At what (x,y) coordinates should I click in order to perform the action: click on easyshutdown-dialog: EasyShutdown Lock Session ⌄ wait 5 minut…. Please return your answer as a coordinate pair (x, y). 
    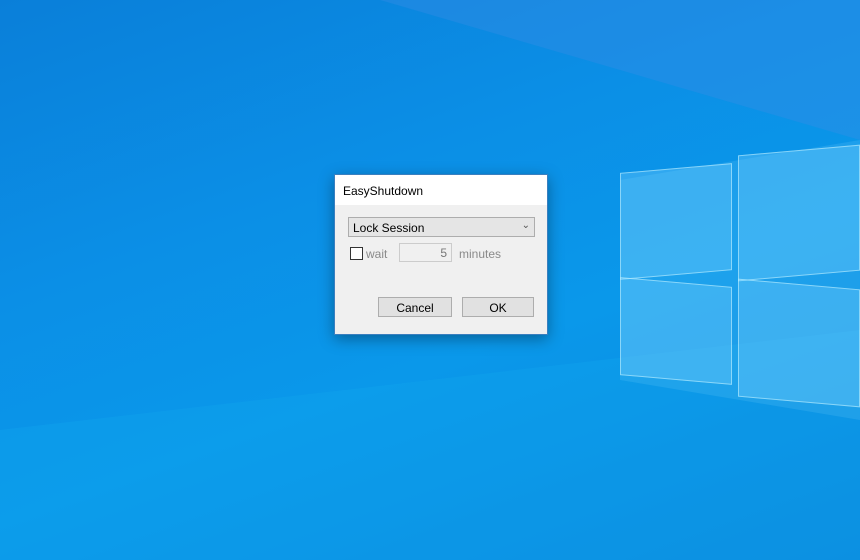
    Looking at the image, I should click on (441, 254).